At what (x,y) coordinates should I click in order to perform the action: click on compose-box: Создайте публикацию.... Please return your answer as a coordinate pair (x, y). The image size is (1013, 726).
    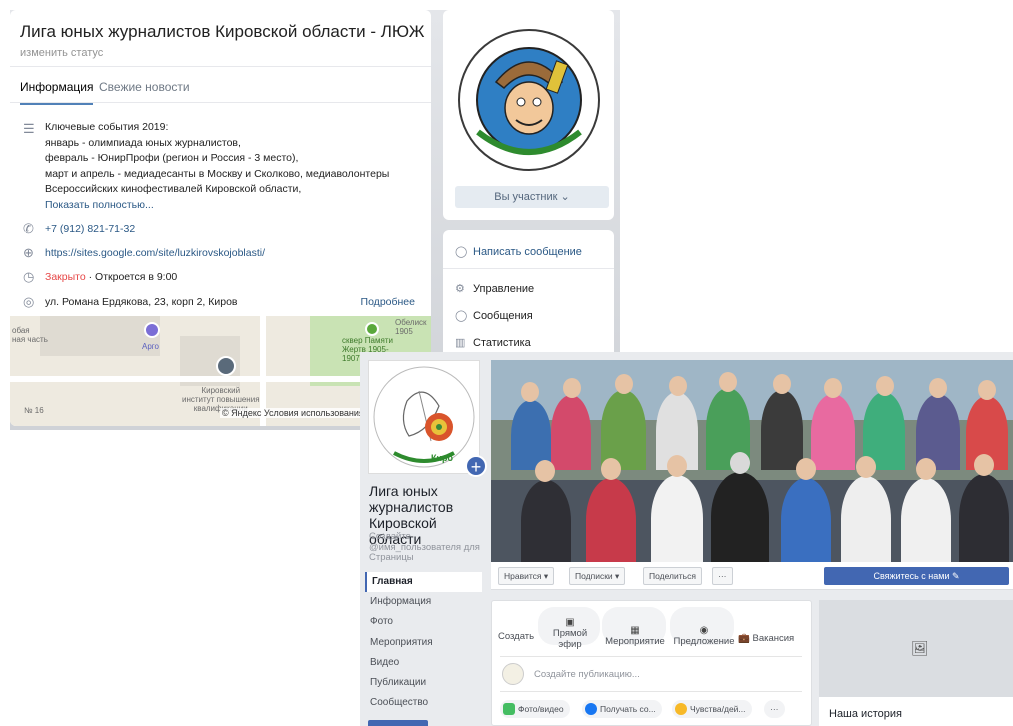
    Looking at the image, I should click on (651, 674).